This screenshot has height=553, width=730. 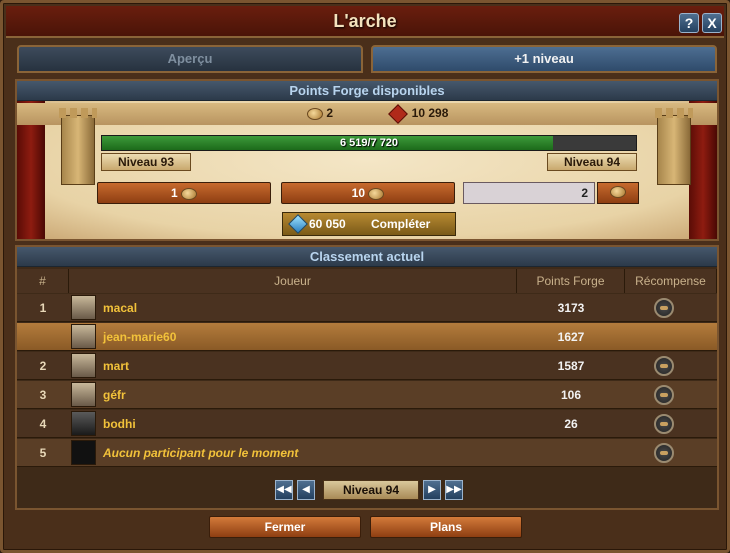 What do you see at coordinates (306, 490) in the screenshot?
I see `prev-page-icon: ◀` at bounding box center [306, 490].